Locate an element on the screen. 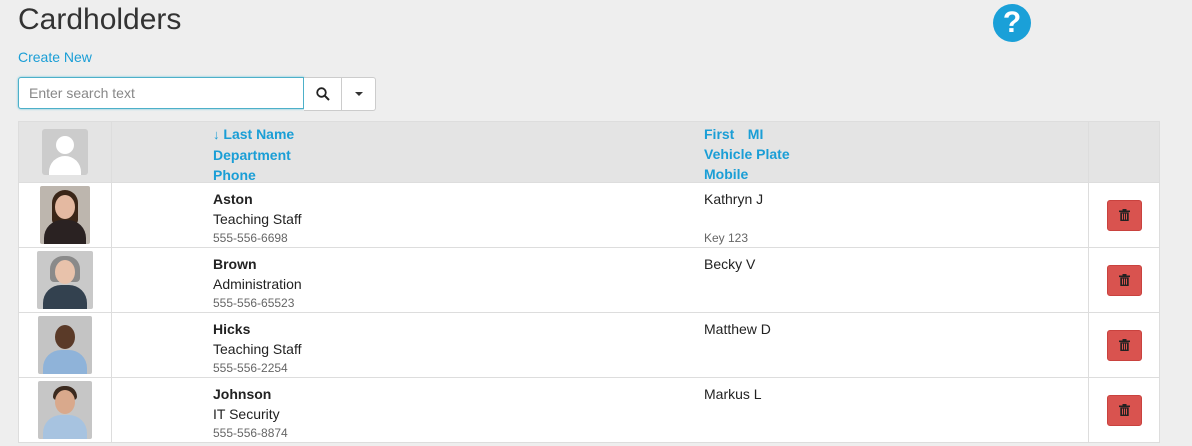  first-mi: Kathryn J is located at coordinates (734, 199).